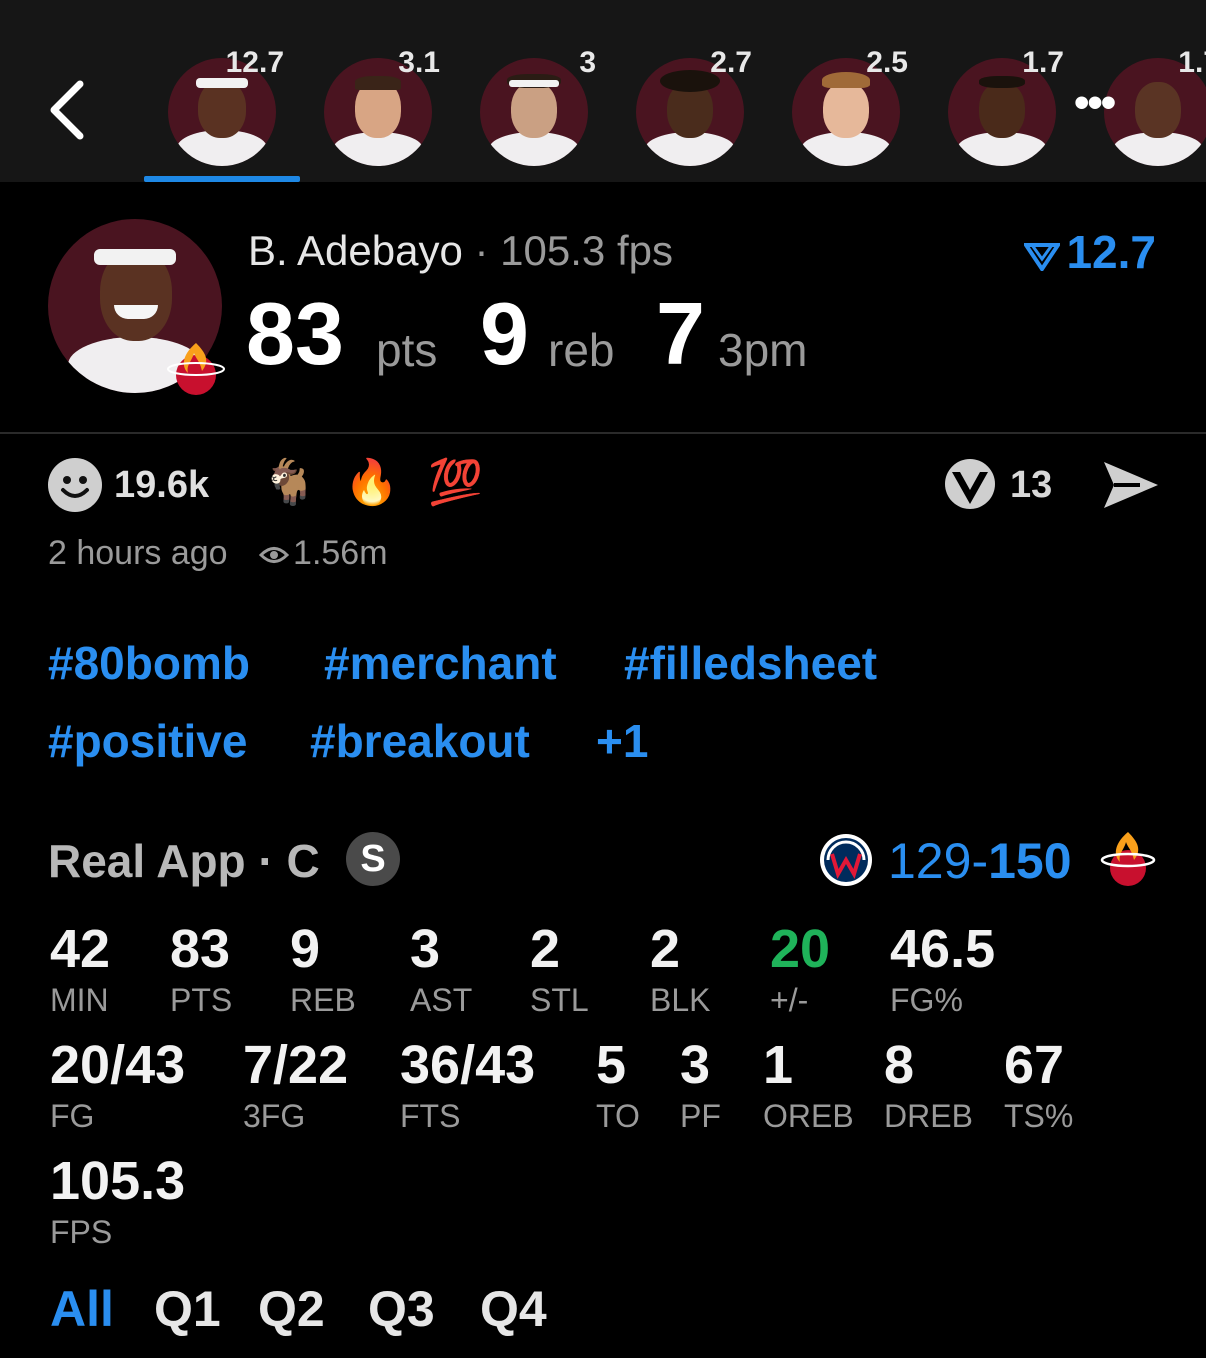 The height and width of the screenshot is (1358, 1206). I want to click on player-score: 2.7, so click(731, 62).